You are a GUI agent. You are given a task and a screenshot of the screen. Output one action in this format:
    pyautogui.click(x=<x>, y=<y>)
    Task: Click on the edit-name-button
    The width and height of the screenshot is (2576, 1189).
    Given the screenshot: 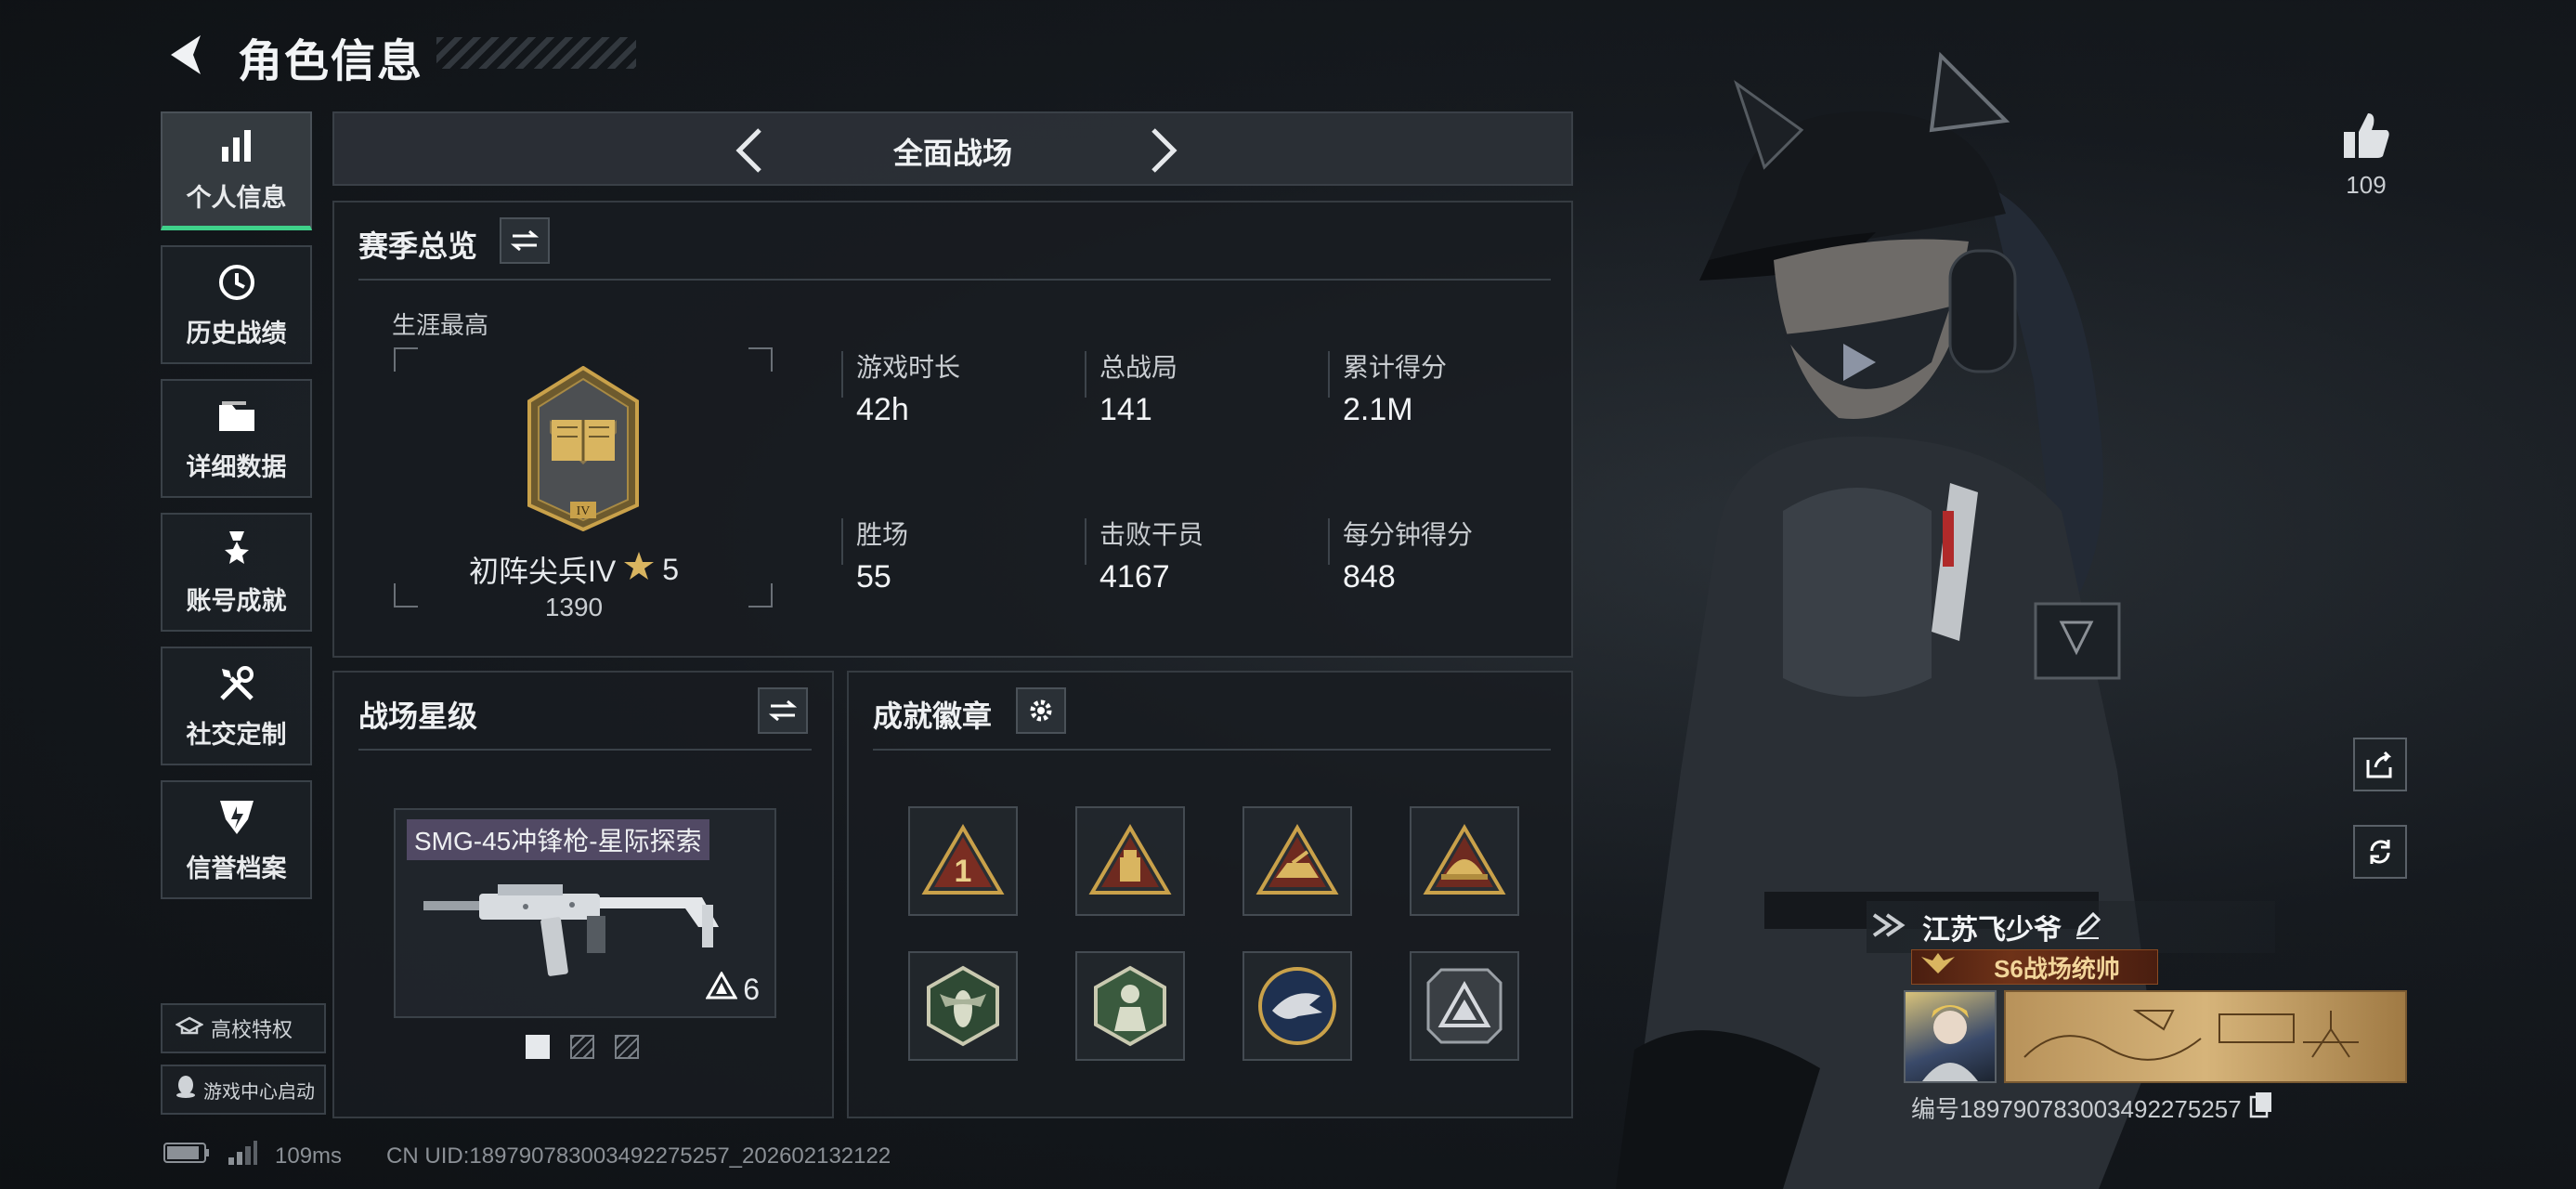 What is the action you would take?
    pyautogui.click(x=2087, y=928)
    